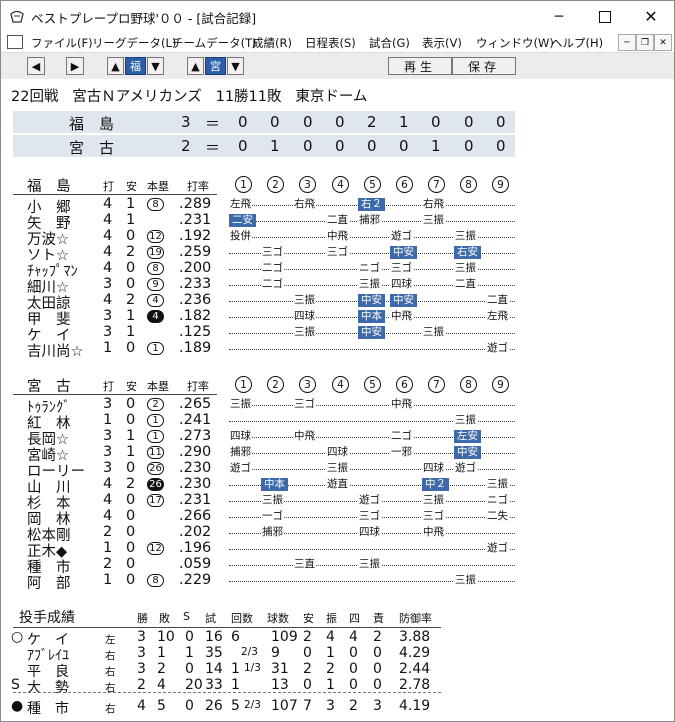  What do you see at coordinates (62, 43) in the screenshot?
I see `menu-file: ファイル(F)` at bounding box center [62, 43].